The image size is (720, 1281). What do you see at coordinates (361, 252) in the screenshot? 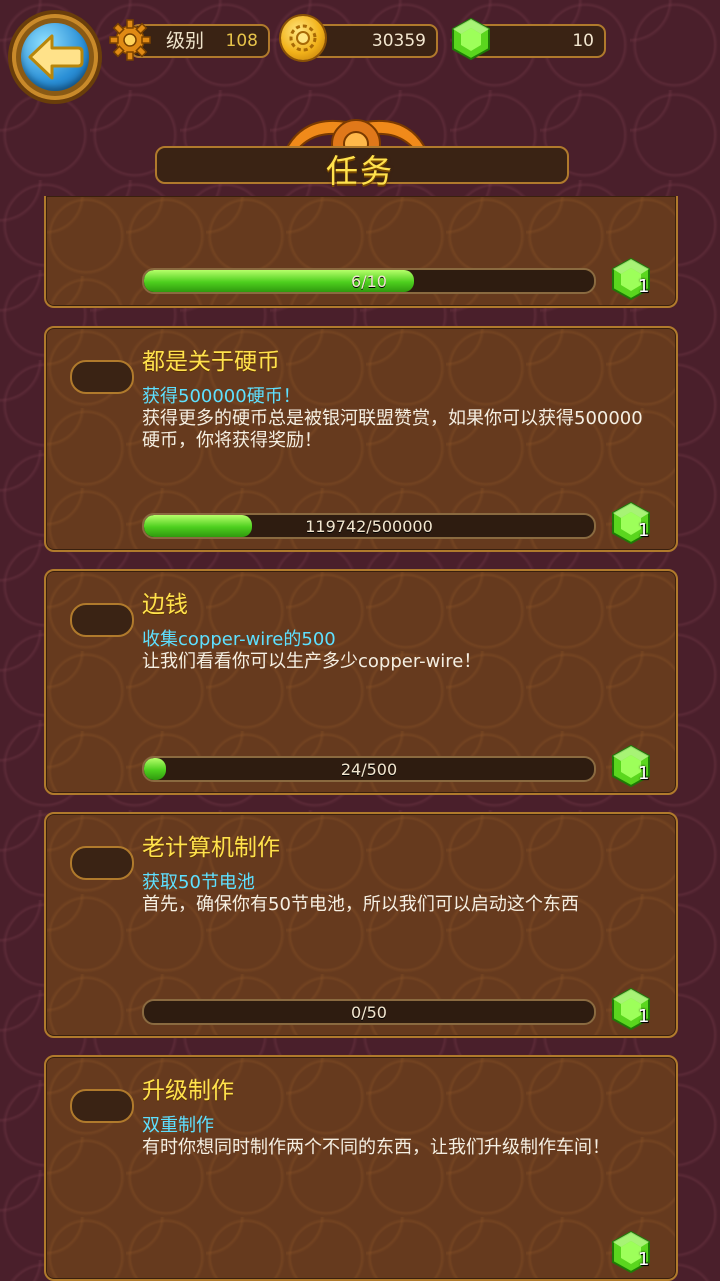
I see `quest-card: 6/10 1` at bounding box center [361, 252].